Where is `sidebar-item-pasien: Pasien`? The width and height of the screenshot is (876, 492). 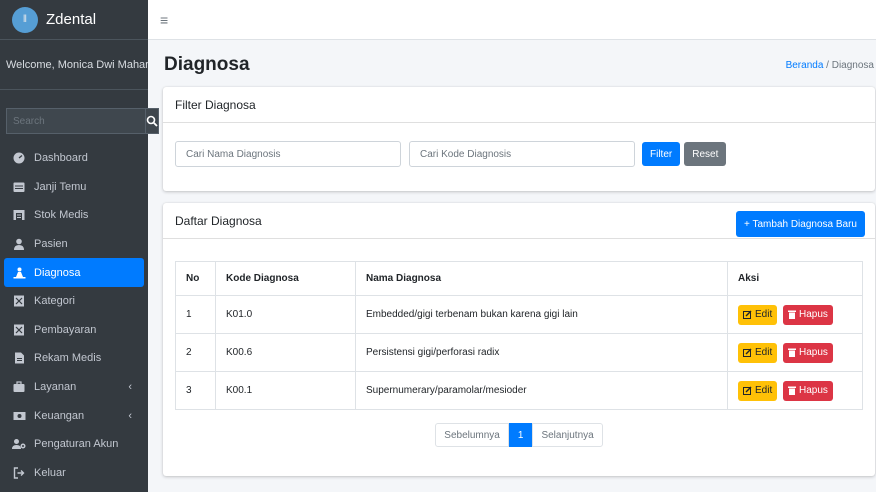
sidebar-item-pasien: Pasien is located at coordinates (72, 244).